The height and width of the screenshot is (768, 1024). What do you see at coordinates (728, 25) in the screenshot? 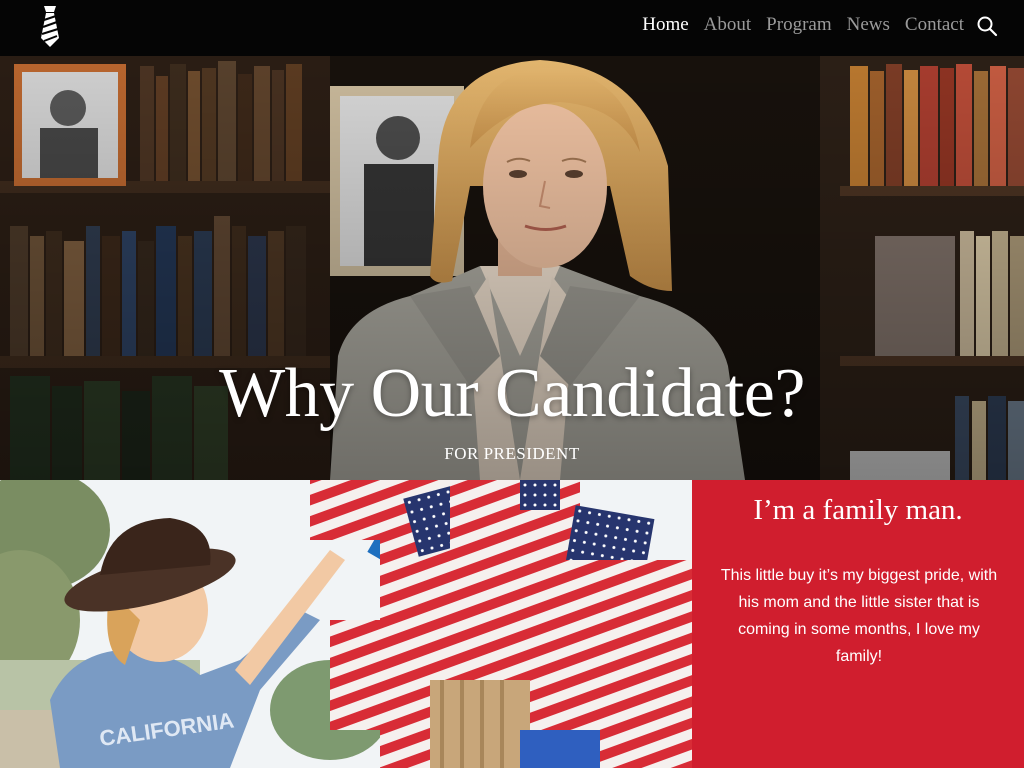
I see `nav-item-about: About` at bounding box center [728, 25].